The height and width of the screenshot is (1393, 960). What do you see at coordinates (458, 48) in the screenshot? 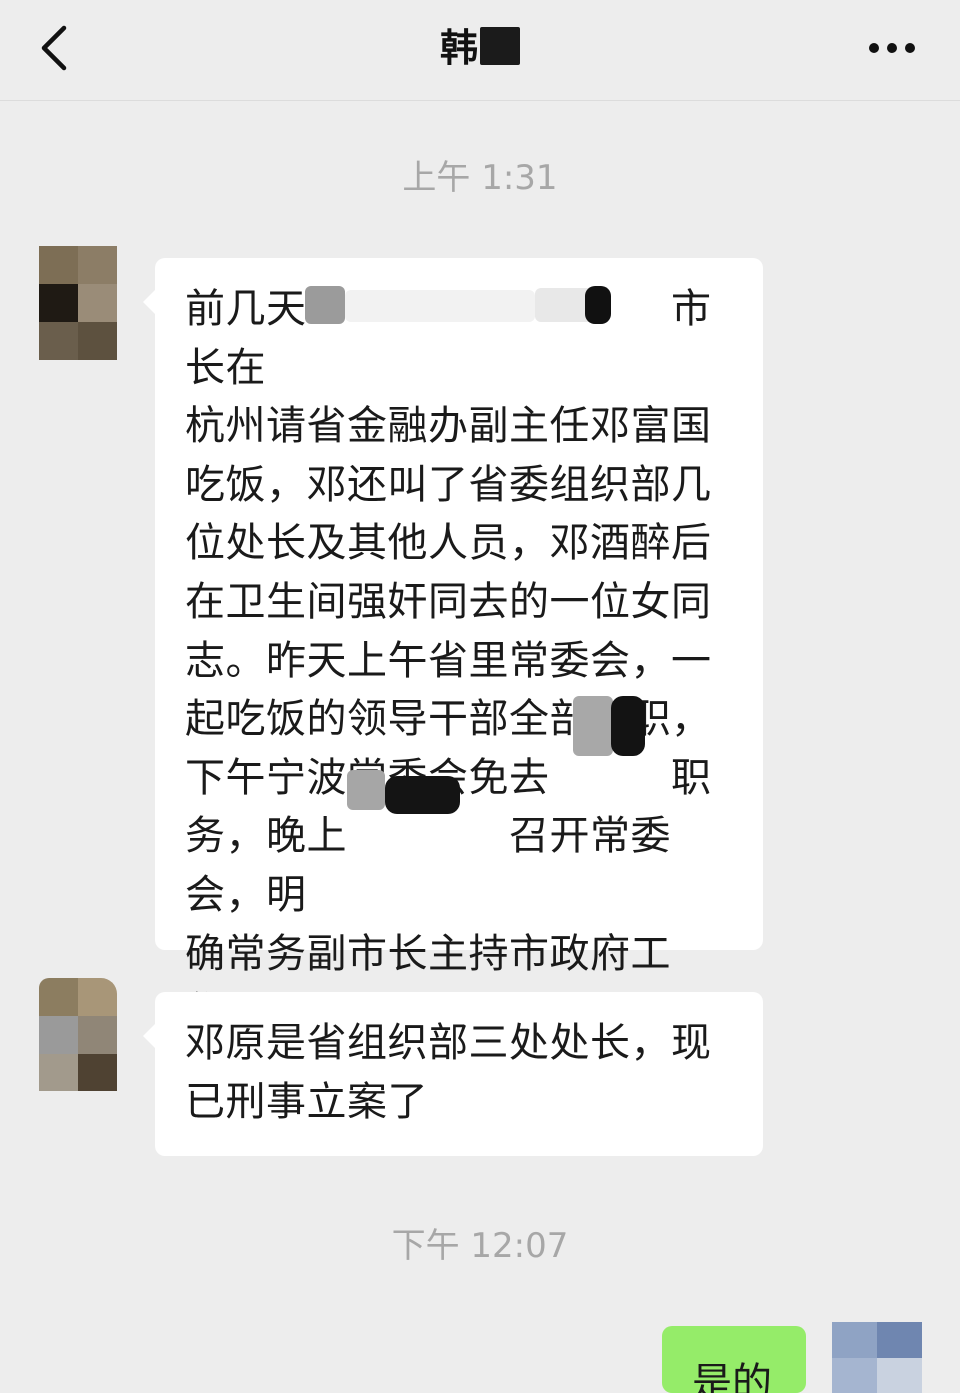
I see `contact-name: 韩` at bounding box center [458, 48].